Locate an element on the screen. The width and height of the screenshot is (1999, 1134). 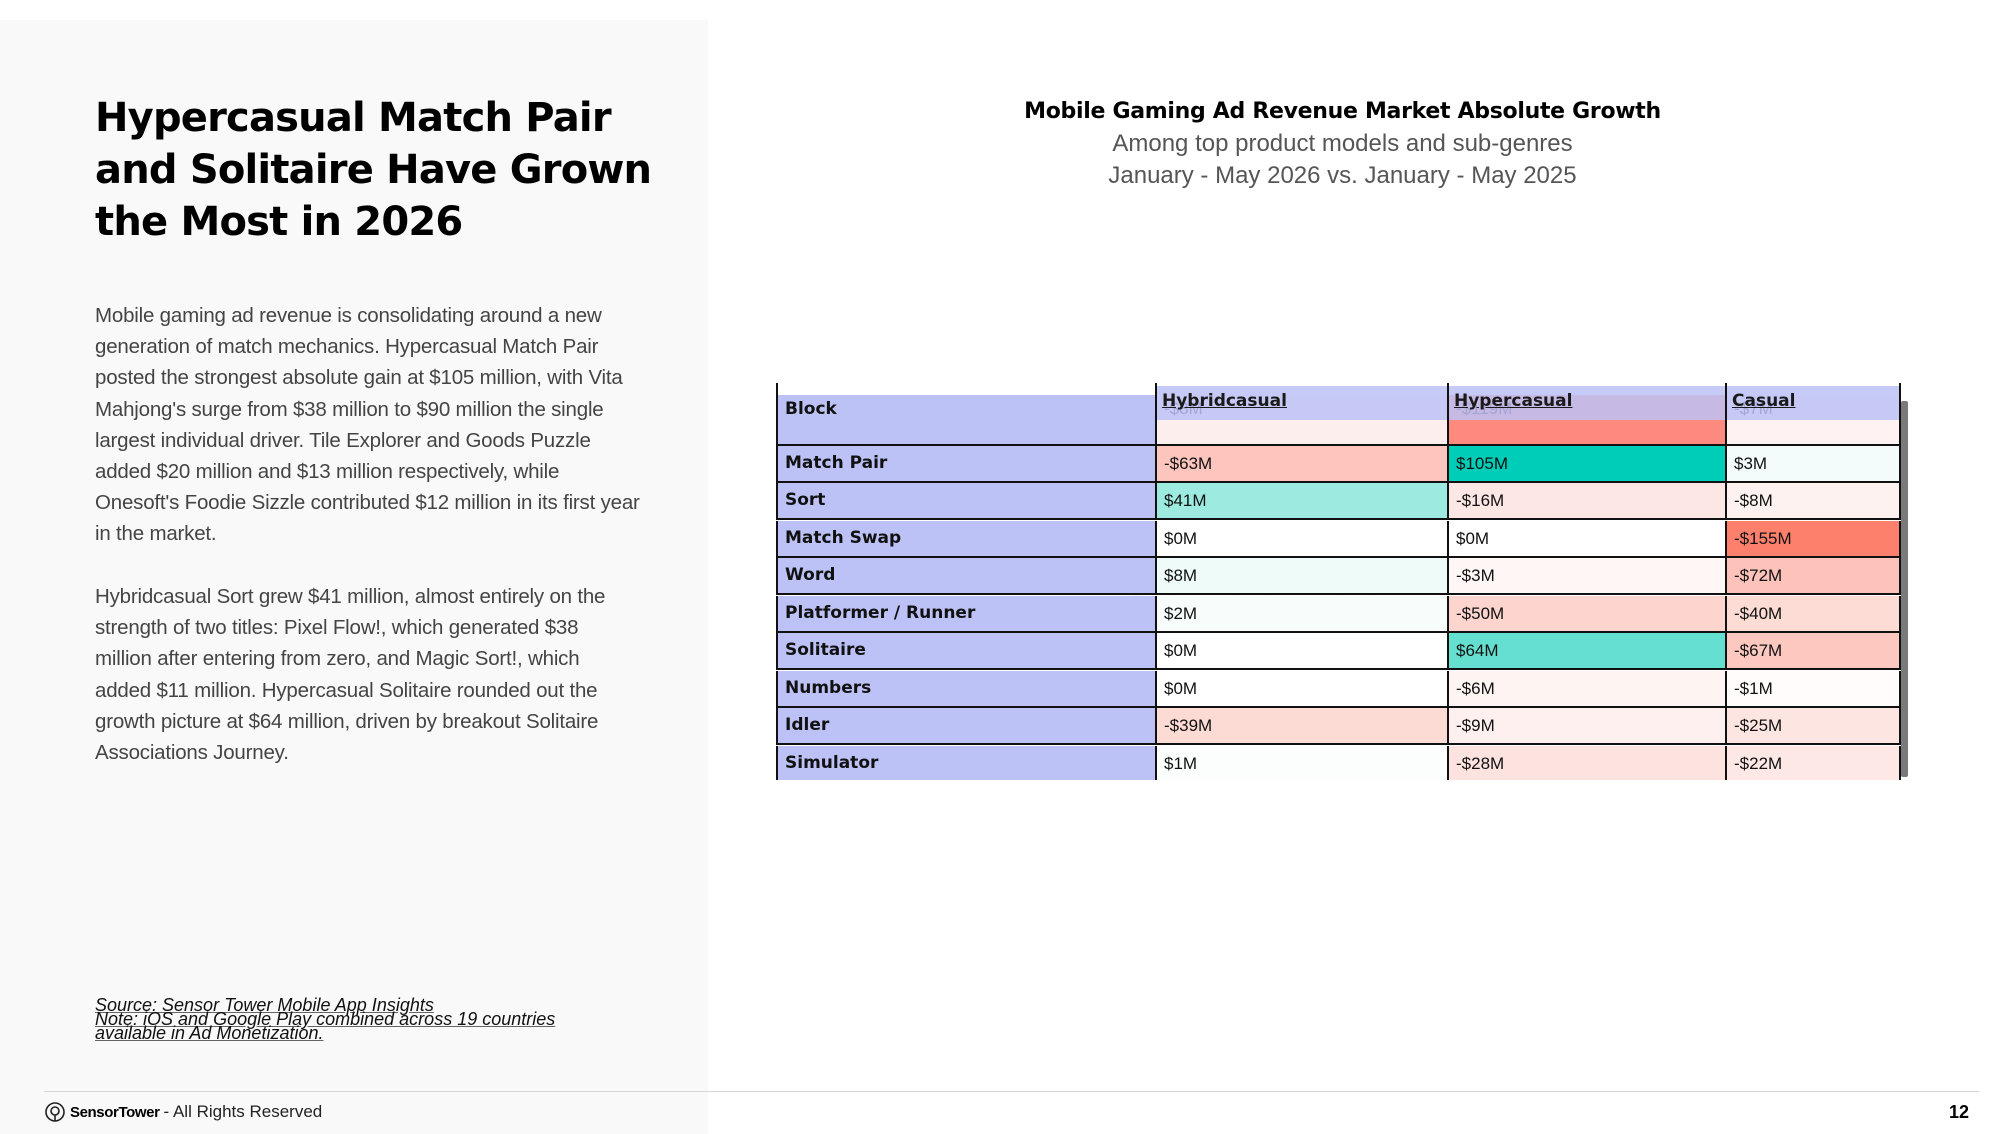
value-cell: -$155M is located at coordinates (1813, 538).